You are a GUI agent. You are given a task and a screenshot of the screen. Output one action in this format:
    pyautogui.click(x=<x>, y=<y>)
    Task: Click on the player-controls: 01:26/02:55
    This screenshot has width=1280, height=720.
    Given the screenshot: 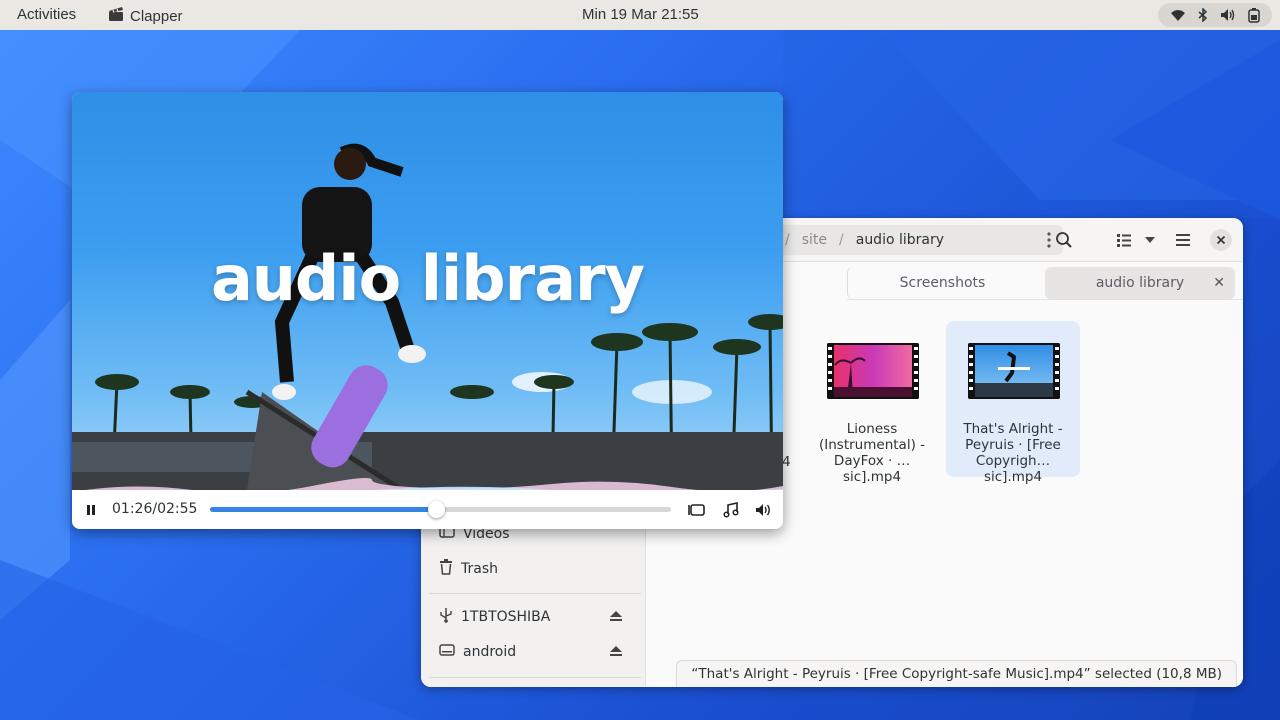 What is the action you would take?
    pyautogui.click(x=427, y=509)
    